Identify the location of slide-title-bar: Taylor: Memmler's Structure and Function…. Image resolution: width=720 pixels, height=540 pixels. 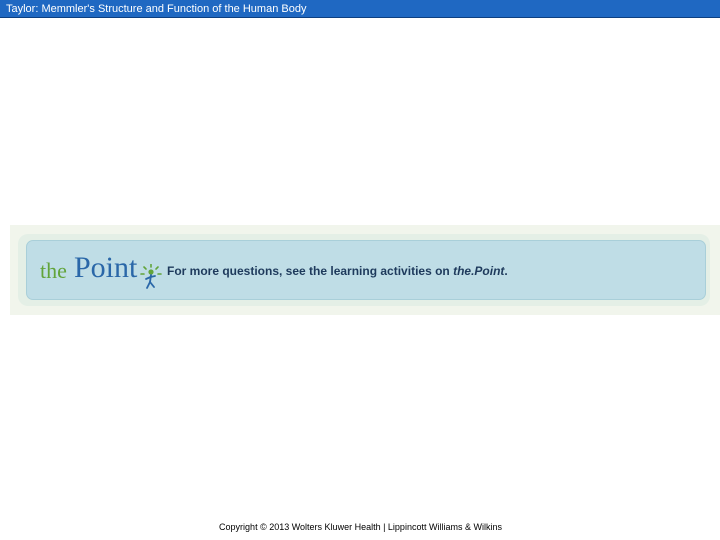
(360, 9).